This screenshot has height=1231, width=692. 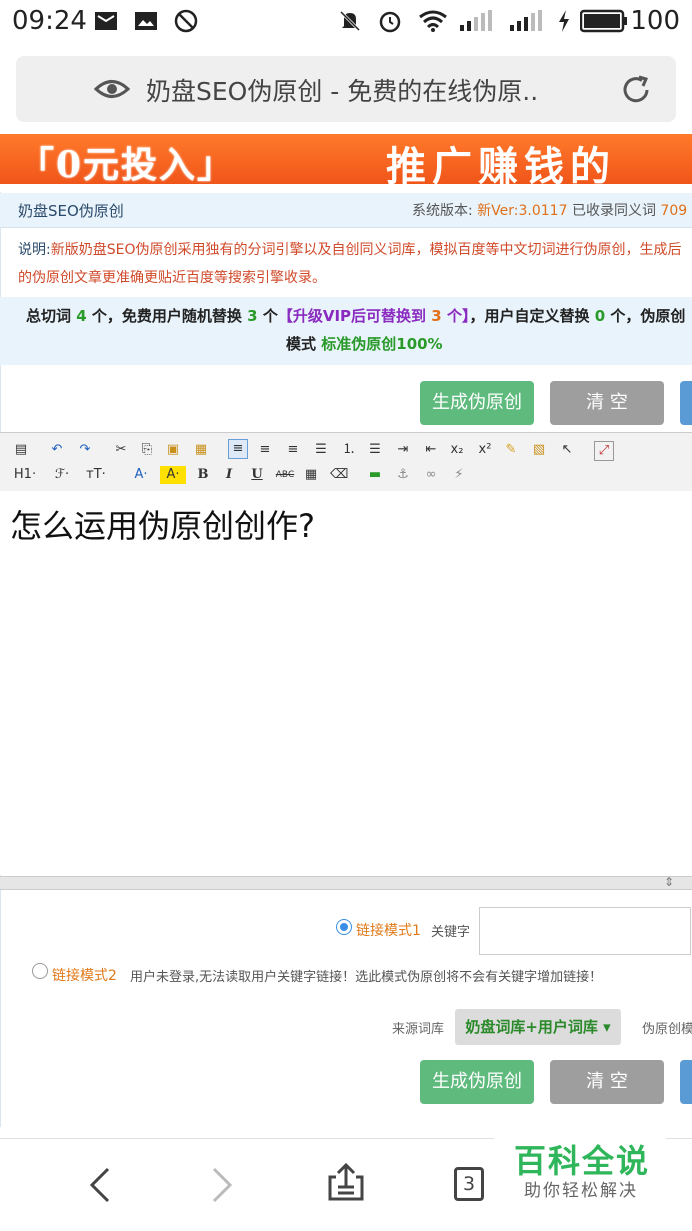 What do you see at coordinates (84, 975) in the screenshot?
I see `link-mode-2-label: 链接模式2` at bounding box center [84, 975].